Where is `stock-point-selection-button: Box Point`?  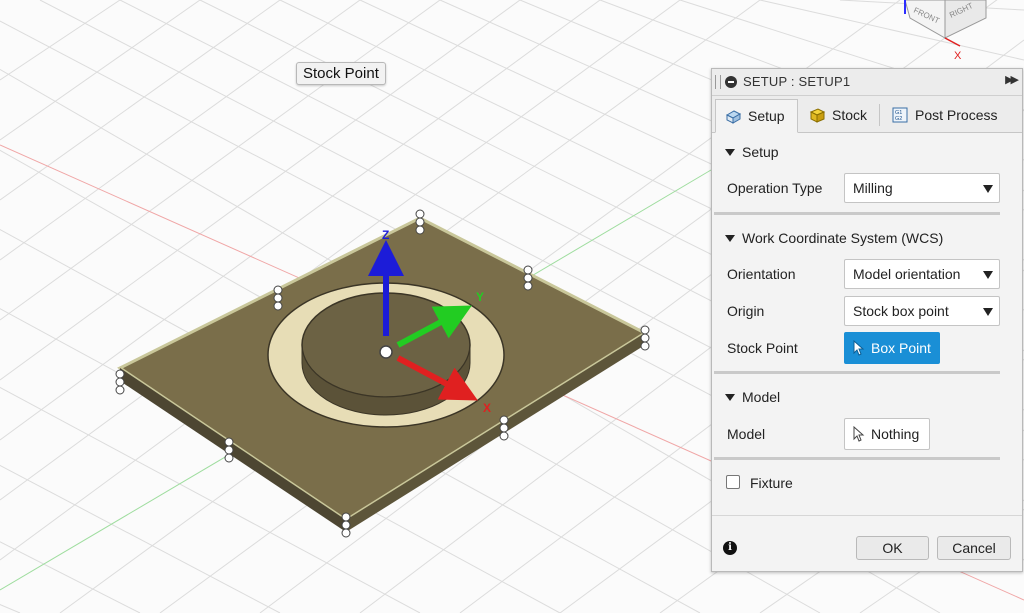
stock-point-selection-button: Box Point is located at coordinates (892, 348).